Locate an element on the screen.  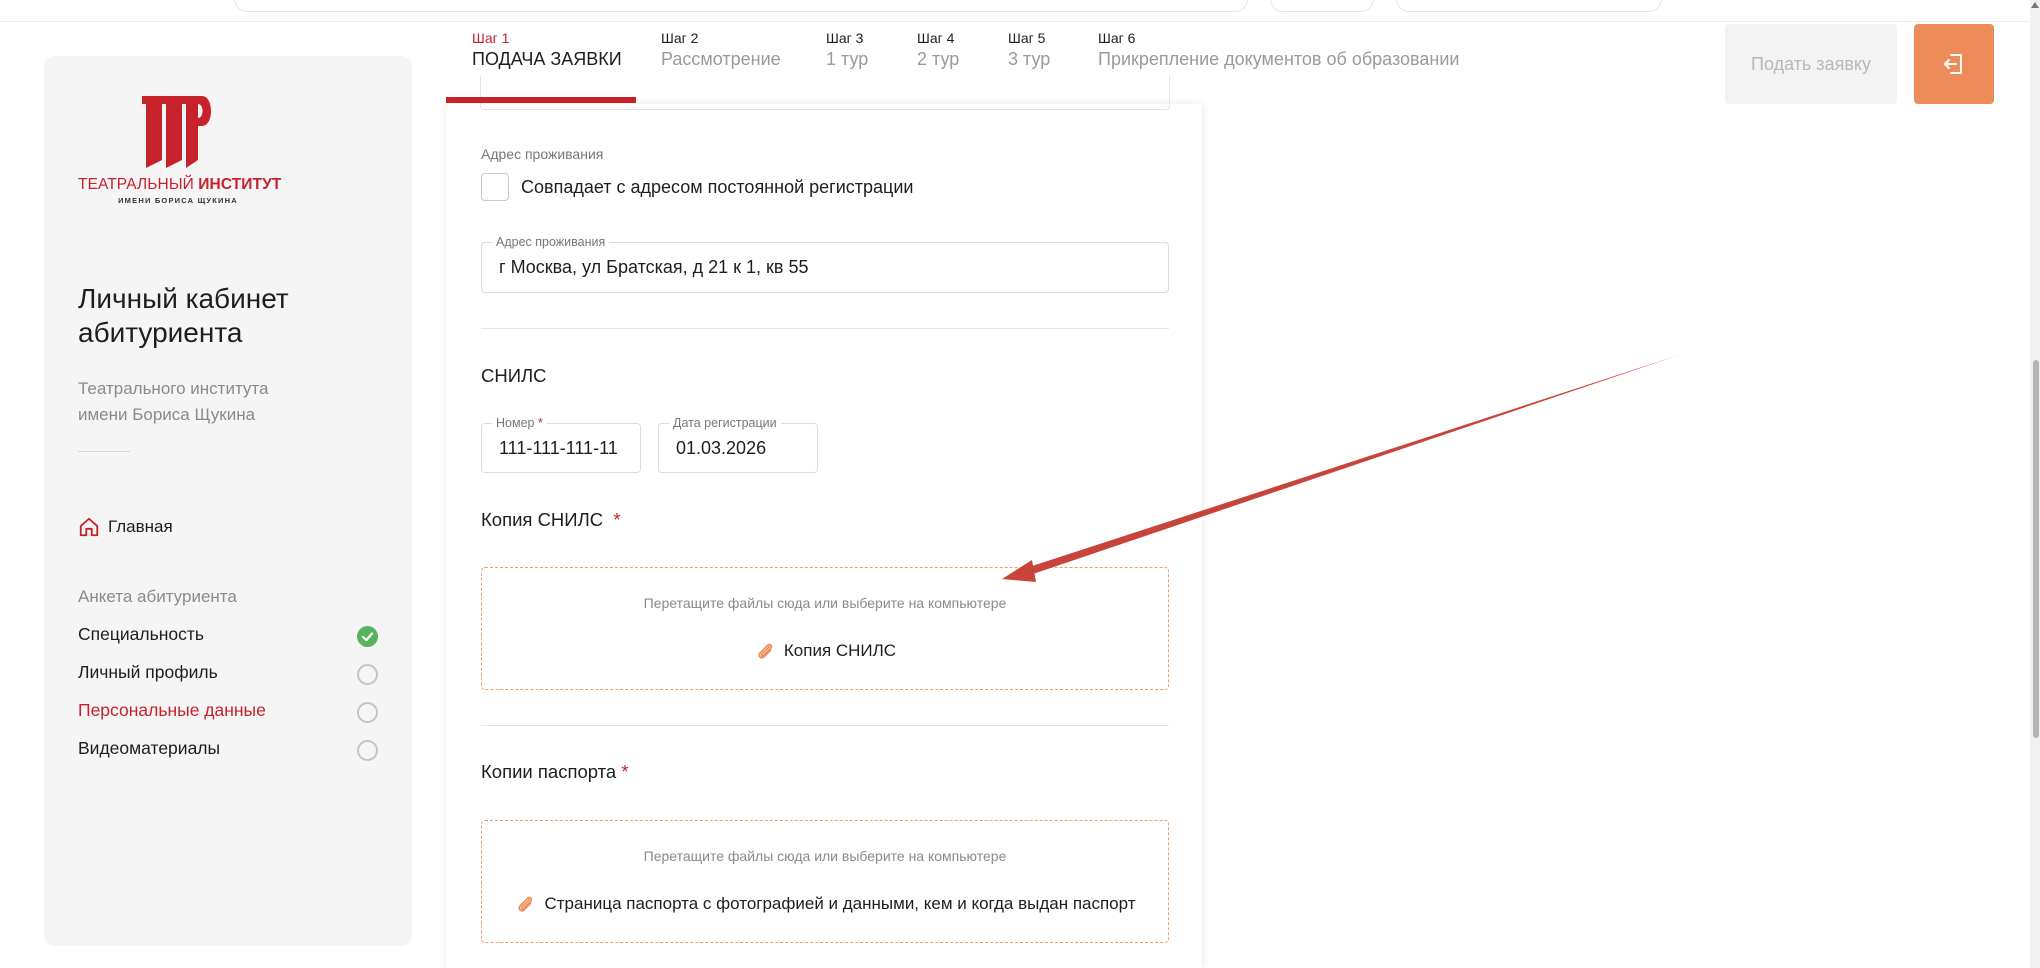
snils-heading: СНИЛС is located at coordinates (514, 375).